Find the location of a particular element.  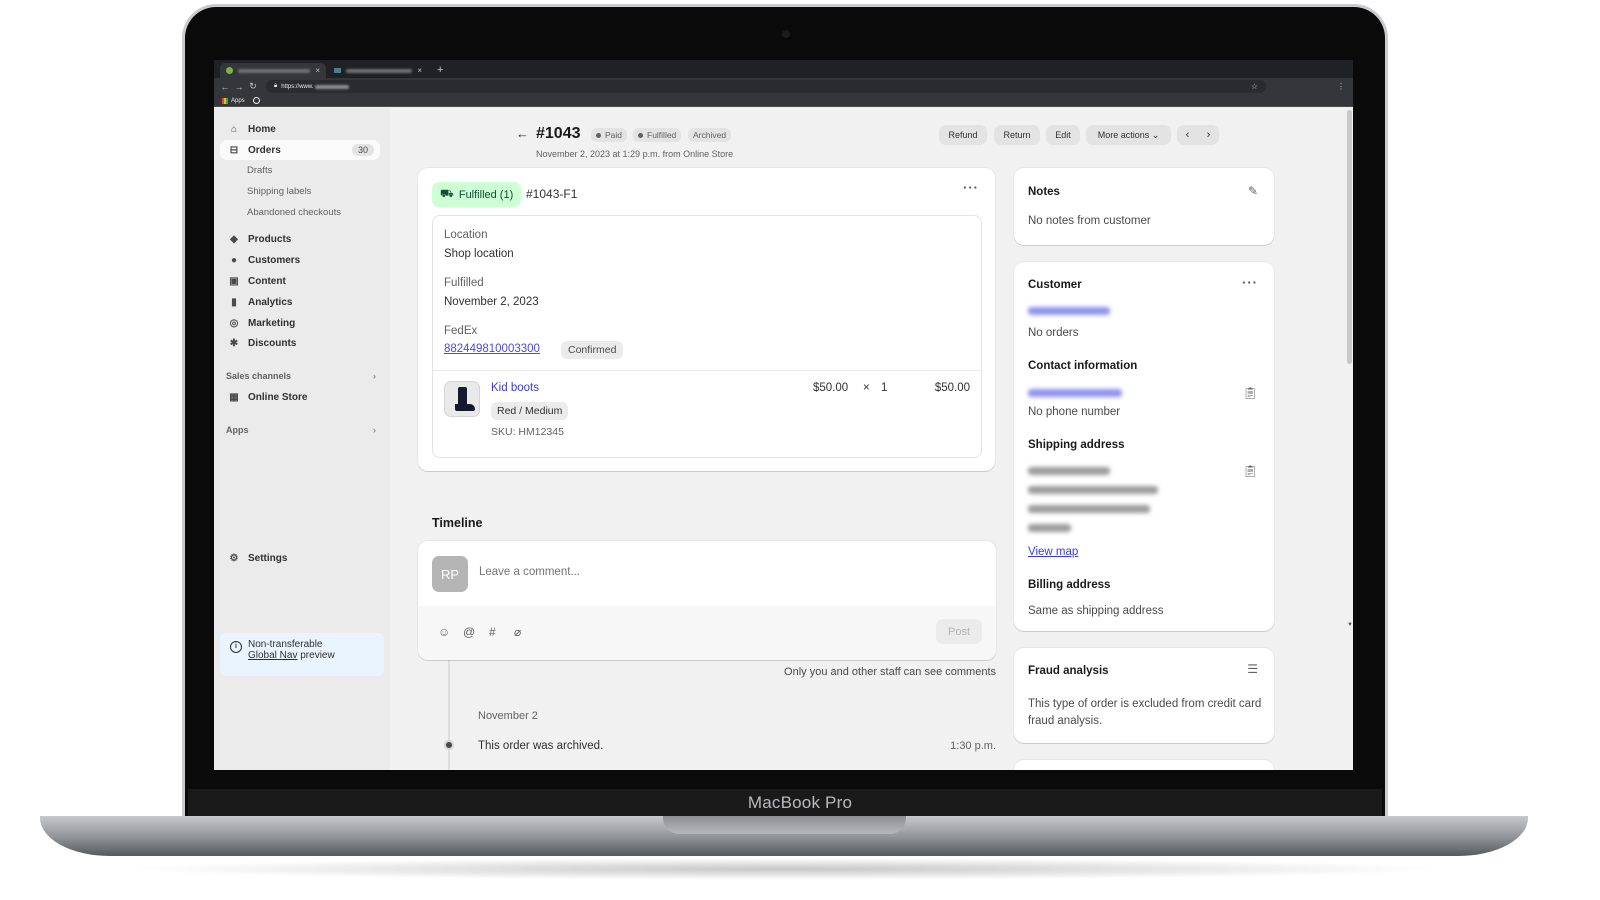

discount-icon: ✱ is located at coordinates (234, 343).